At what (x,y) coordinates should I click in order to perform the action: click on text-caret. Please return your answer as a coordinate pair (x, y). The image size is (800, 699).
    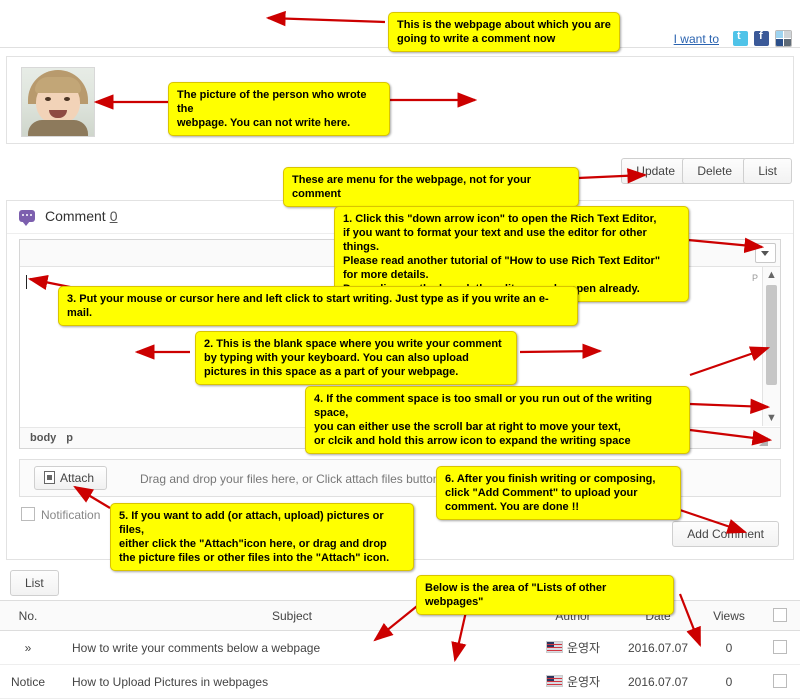
    Looking at the image, I should click on (26, 282).